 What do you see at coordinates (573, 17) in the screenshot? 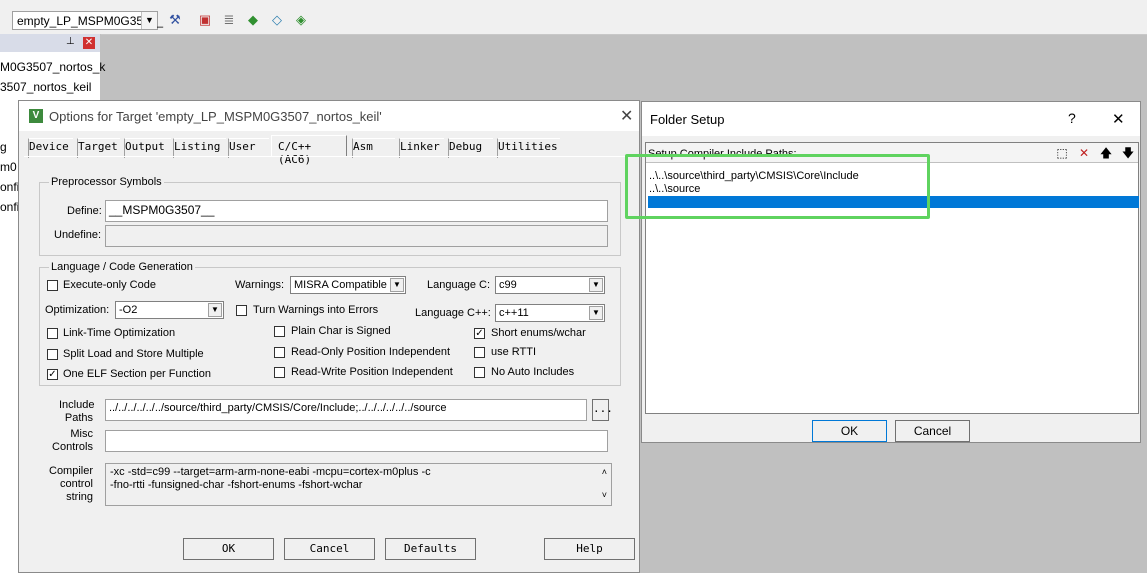
I see `main-toolbar: empty_LP_MSPM0G3507_ ▼ ⚒ ▣ ≣ ◆ ◇ ◈` at bounding box center [573, 17].